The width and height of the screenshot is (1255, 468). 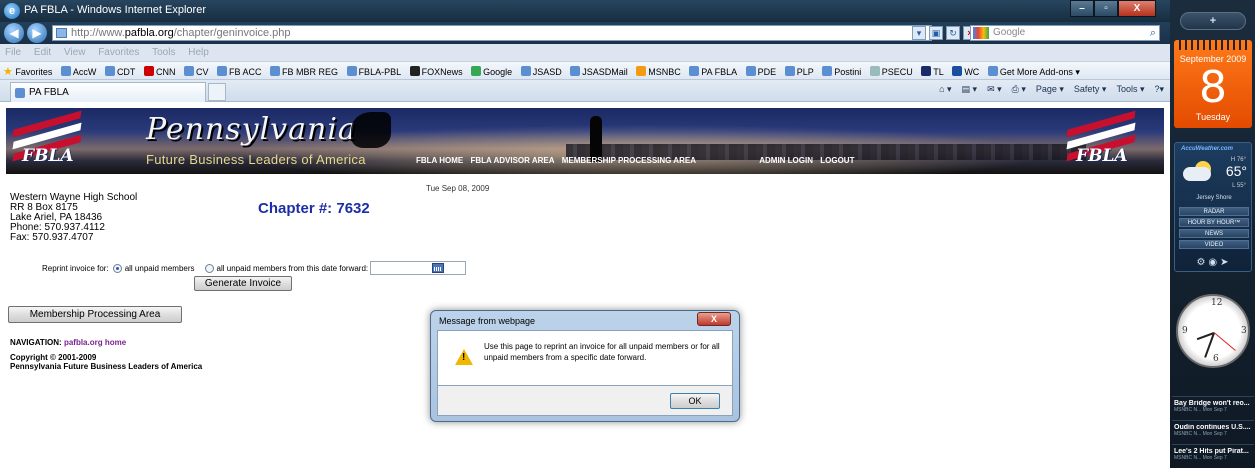 I want to click on fav-item-cv: CV, so click(x=196, y=70).